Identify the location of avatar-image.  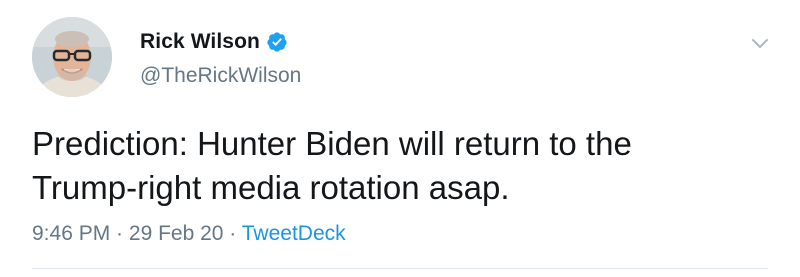
(72, 57).